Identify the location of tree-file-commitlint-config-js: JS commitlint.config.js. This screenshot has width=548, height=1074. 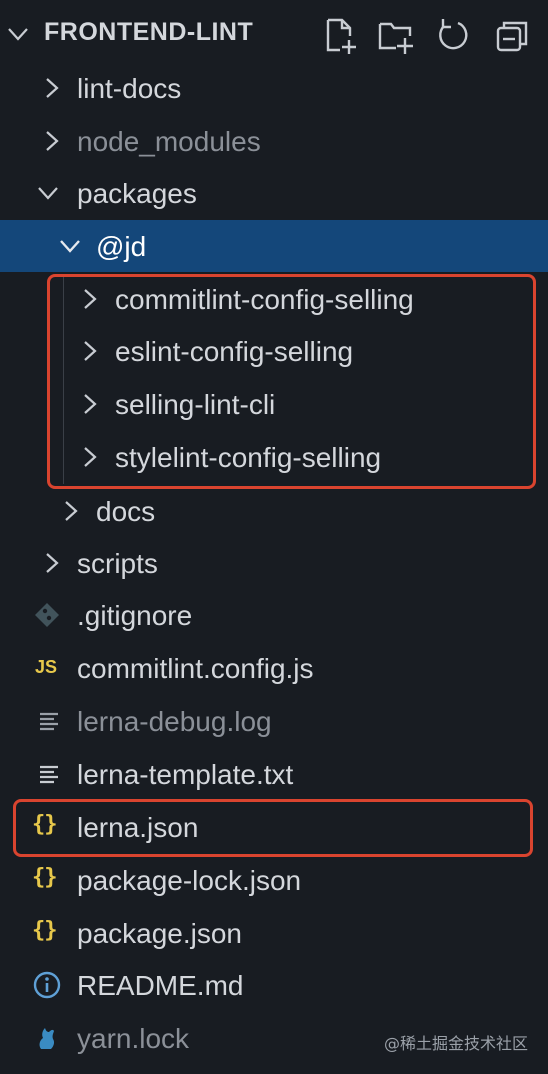
(274, 668).